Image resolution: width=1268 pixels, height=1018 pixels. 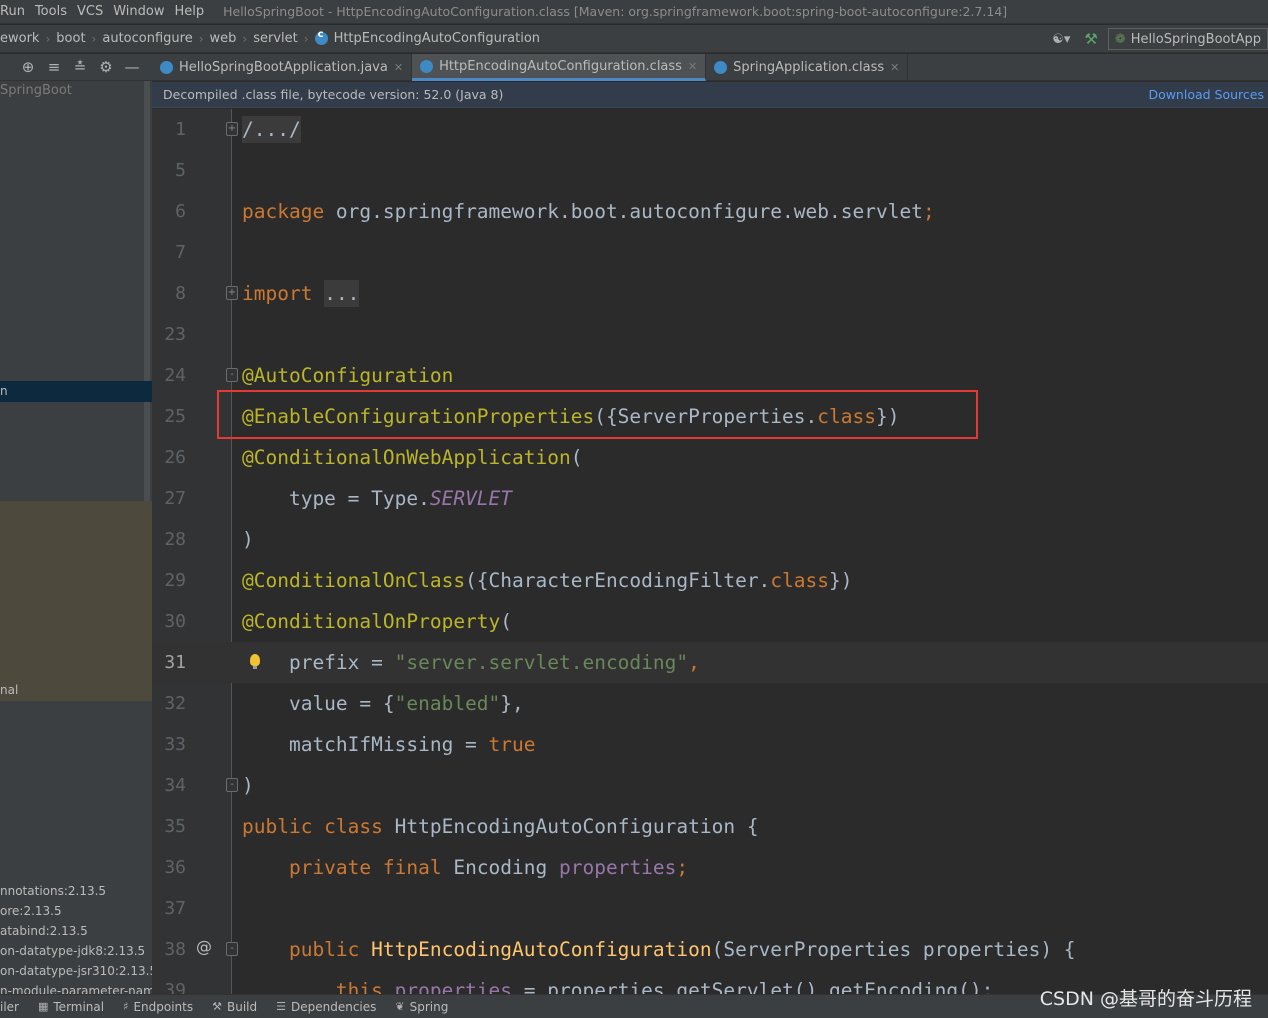 I want to click on nav-actions: ☯▾ ⚒ ❁ HelloSpringBootApp, so click(x=1160, y=39).